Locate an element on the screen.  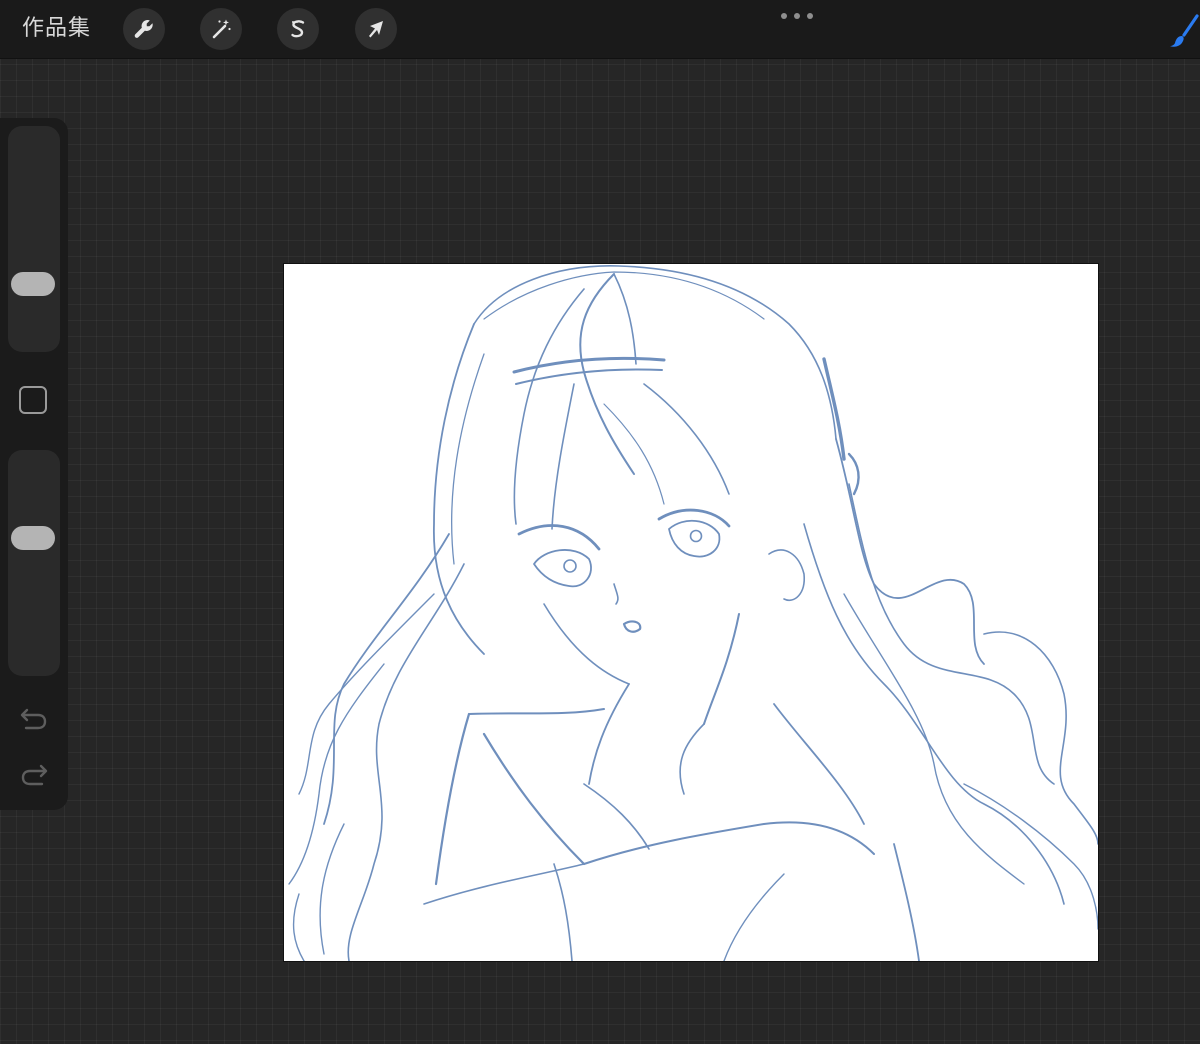
left-sidebar is located at coordinates (34, 464).